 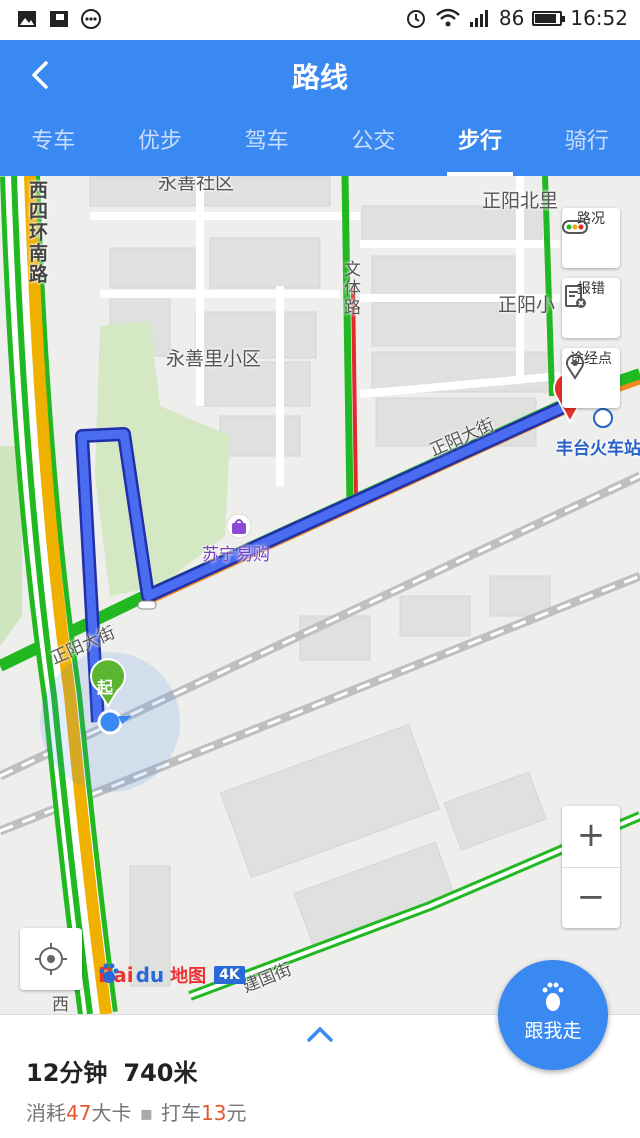 What do you see at coordinates (320, 1034) in the screenshot?
I see `chevron-up-icon` at bounding box center [320, 1034].